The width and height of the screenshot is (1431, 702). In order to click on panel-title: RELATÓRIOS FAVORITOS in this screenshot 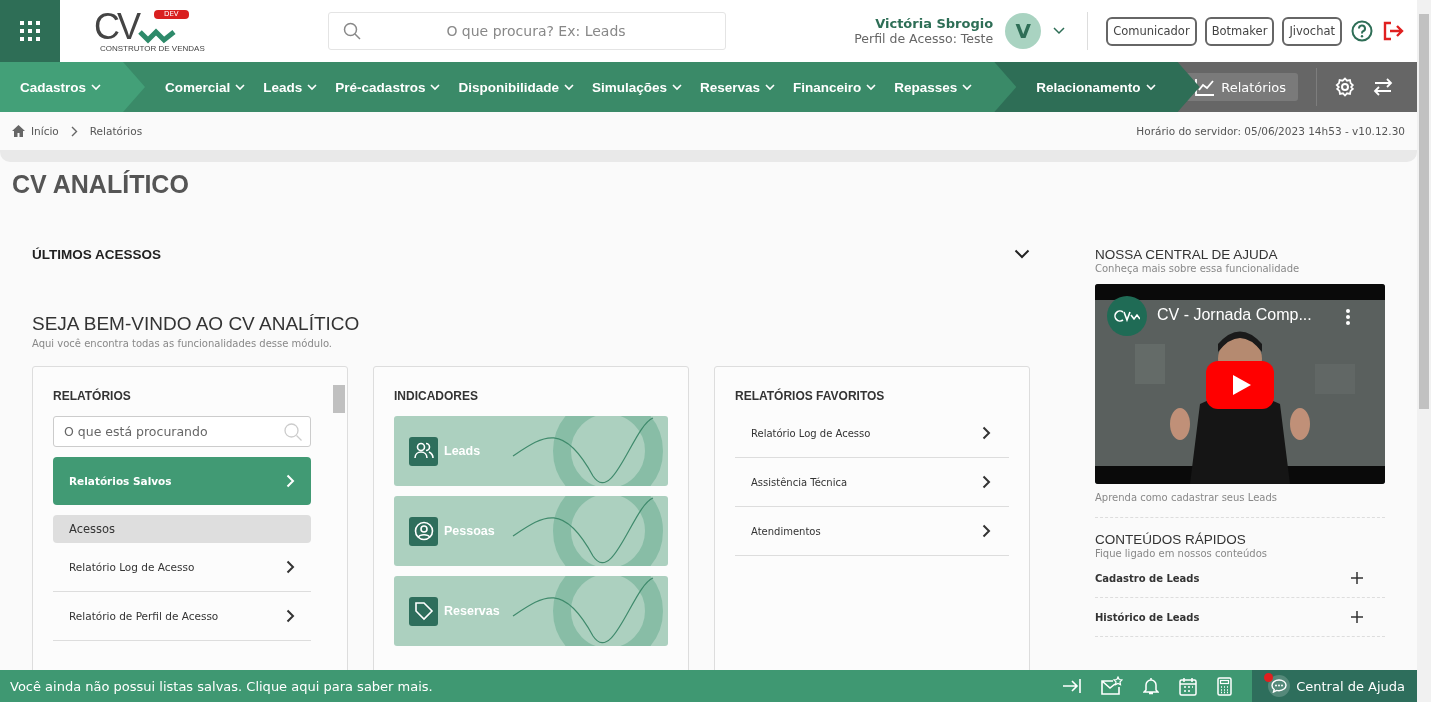, I will do `click(810, 396)`.